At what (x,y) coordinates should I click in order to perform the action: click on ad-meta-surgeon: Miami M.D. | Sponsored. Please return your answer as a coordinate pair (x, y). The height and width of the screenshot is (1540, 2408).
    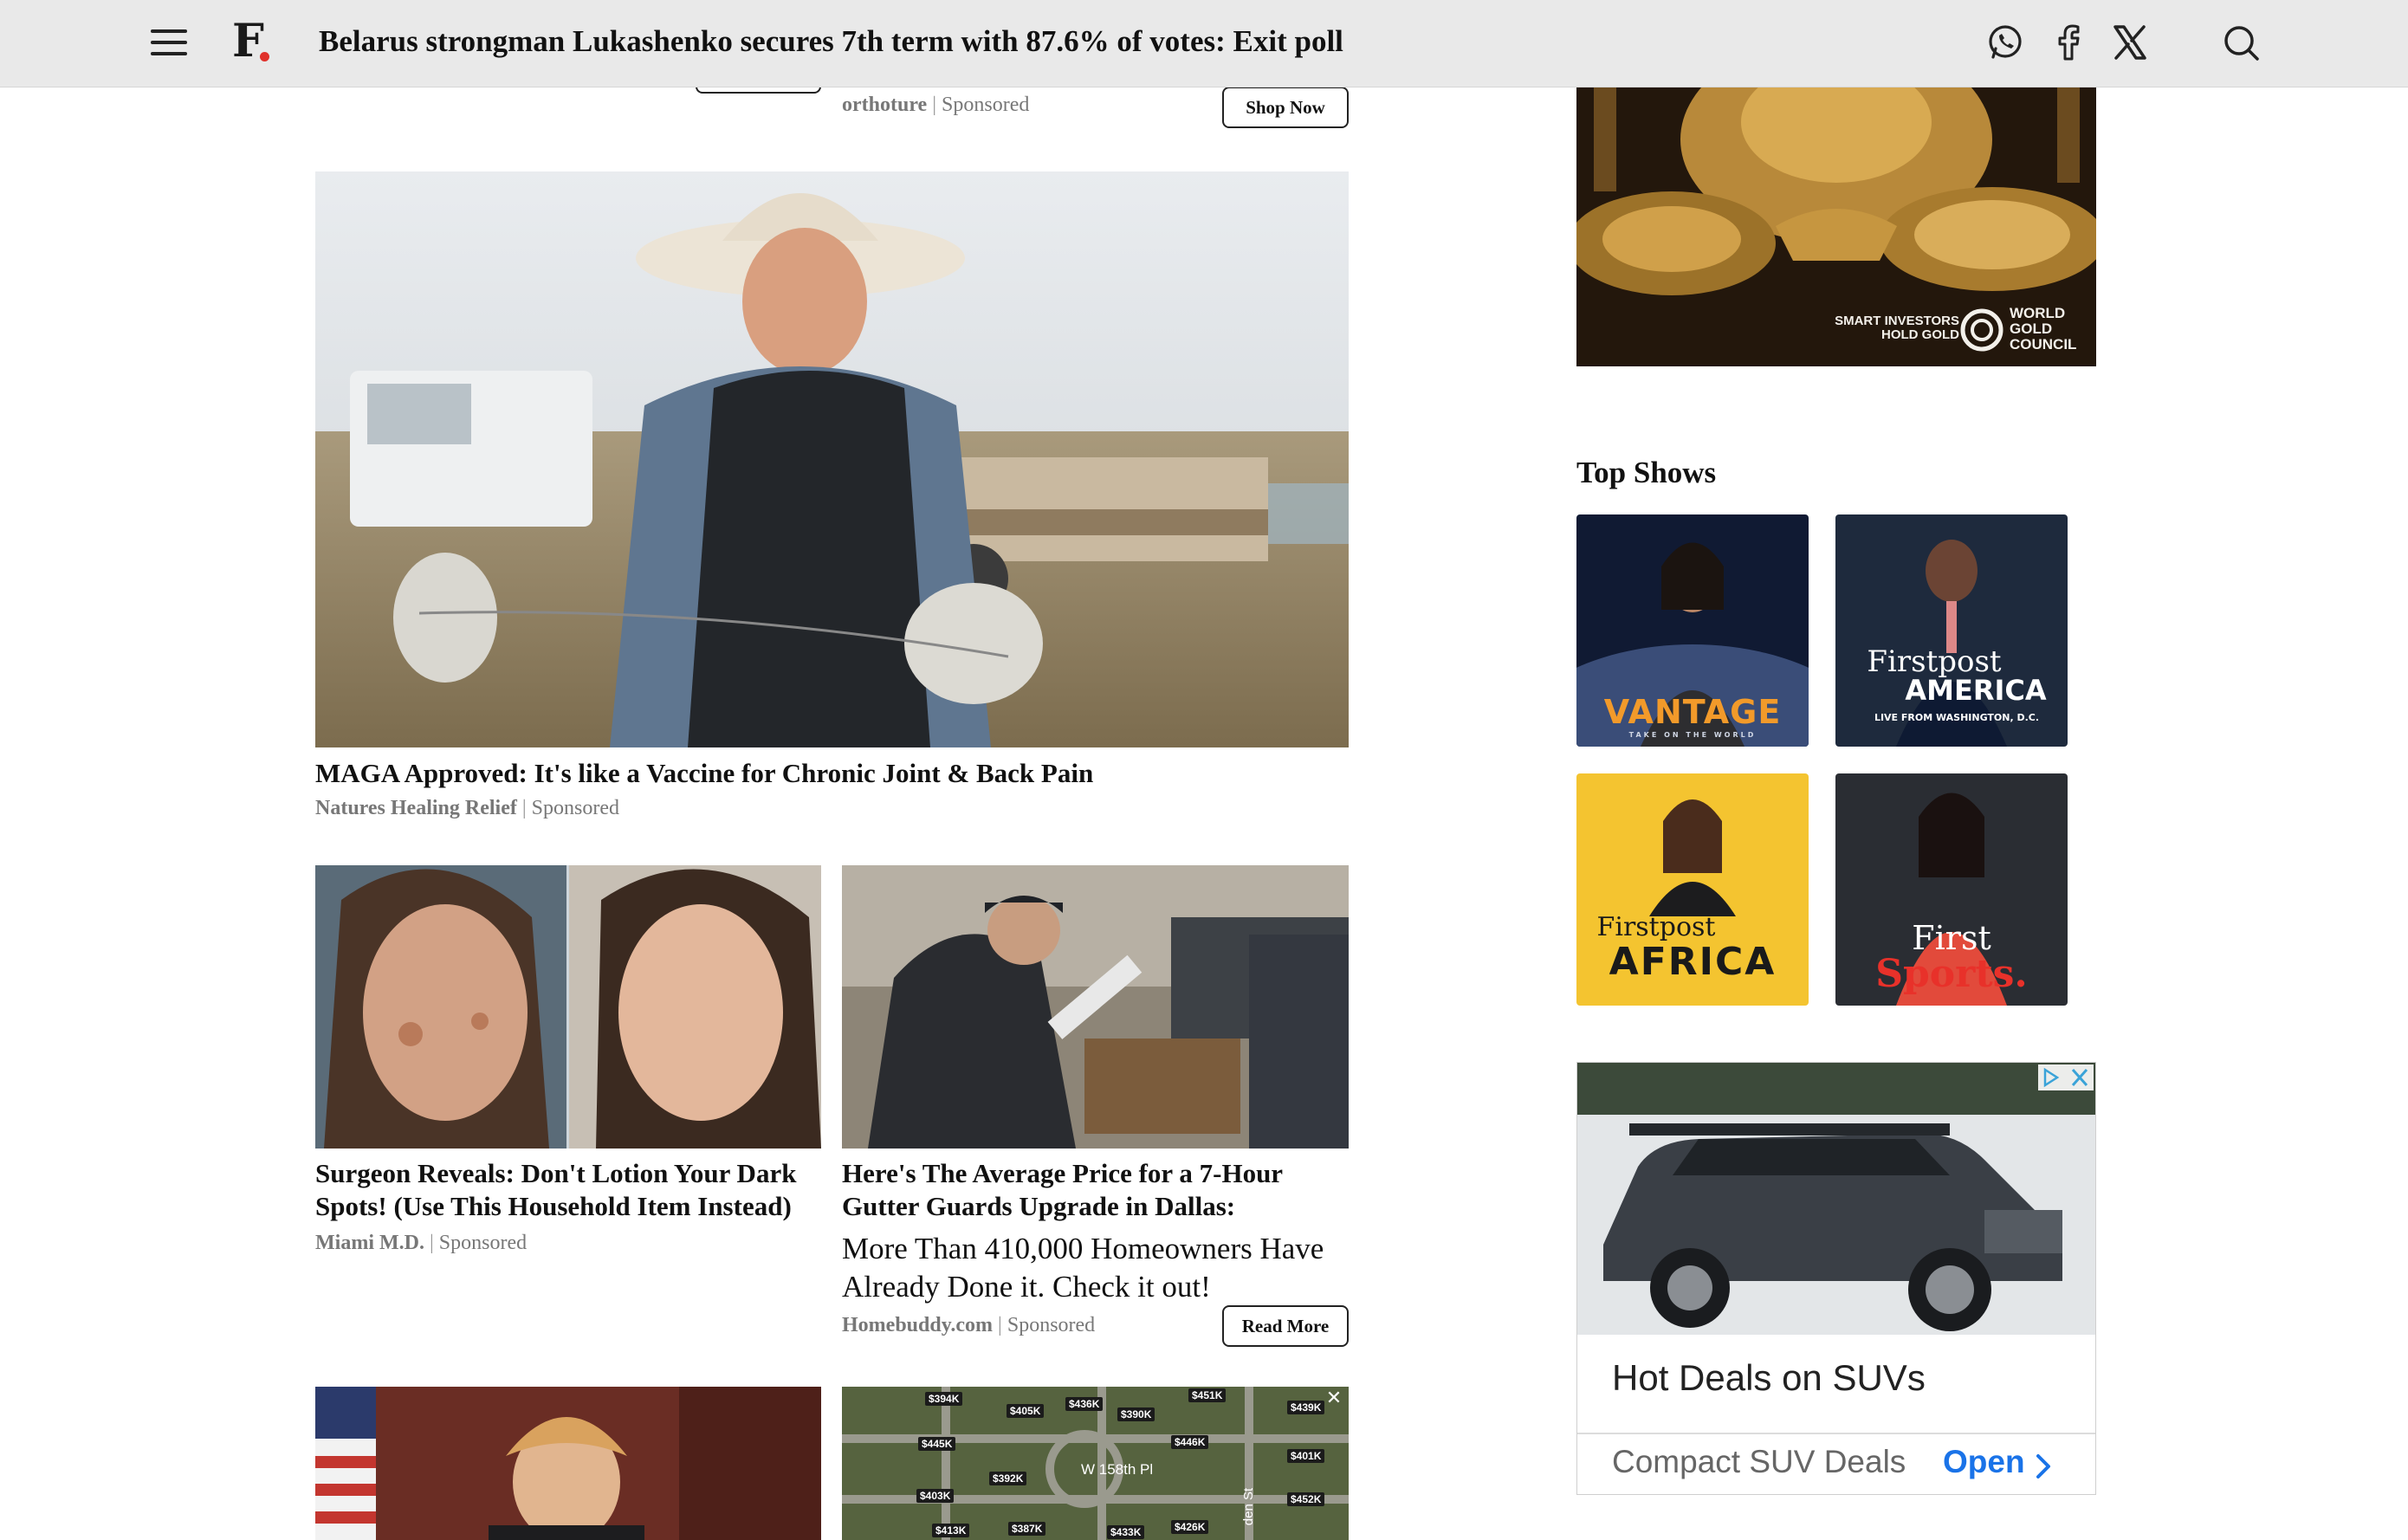
    Looking at the image, I should click on (421, 1243).